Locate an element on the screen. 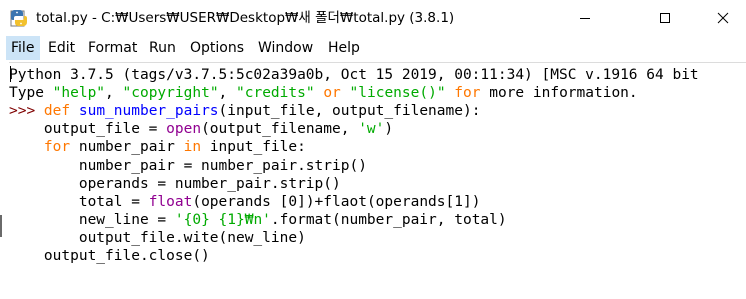 Image resolution: width=746 pixels, height=299 pixels. menu-edit: Edit is located at coordinates (61, 48).